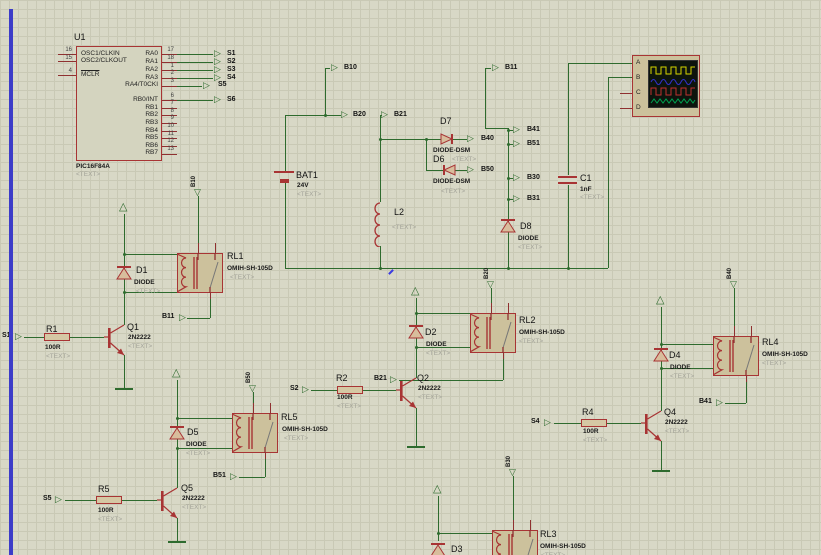 This screenshot has width=821, height=555. I want to click on net-label: B31, so click(533, 199).